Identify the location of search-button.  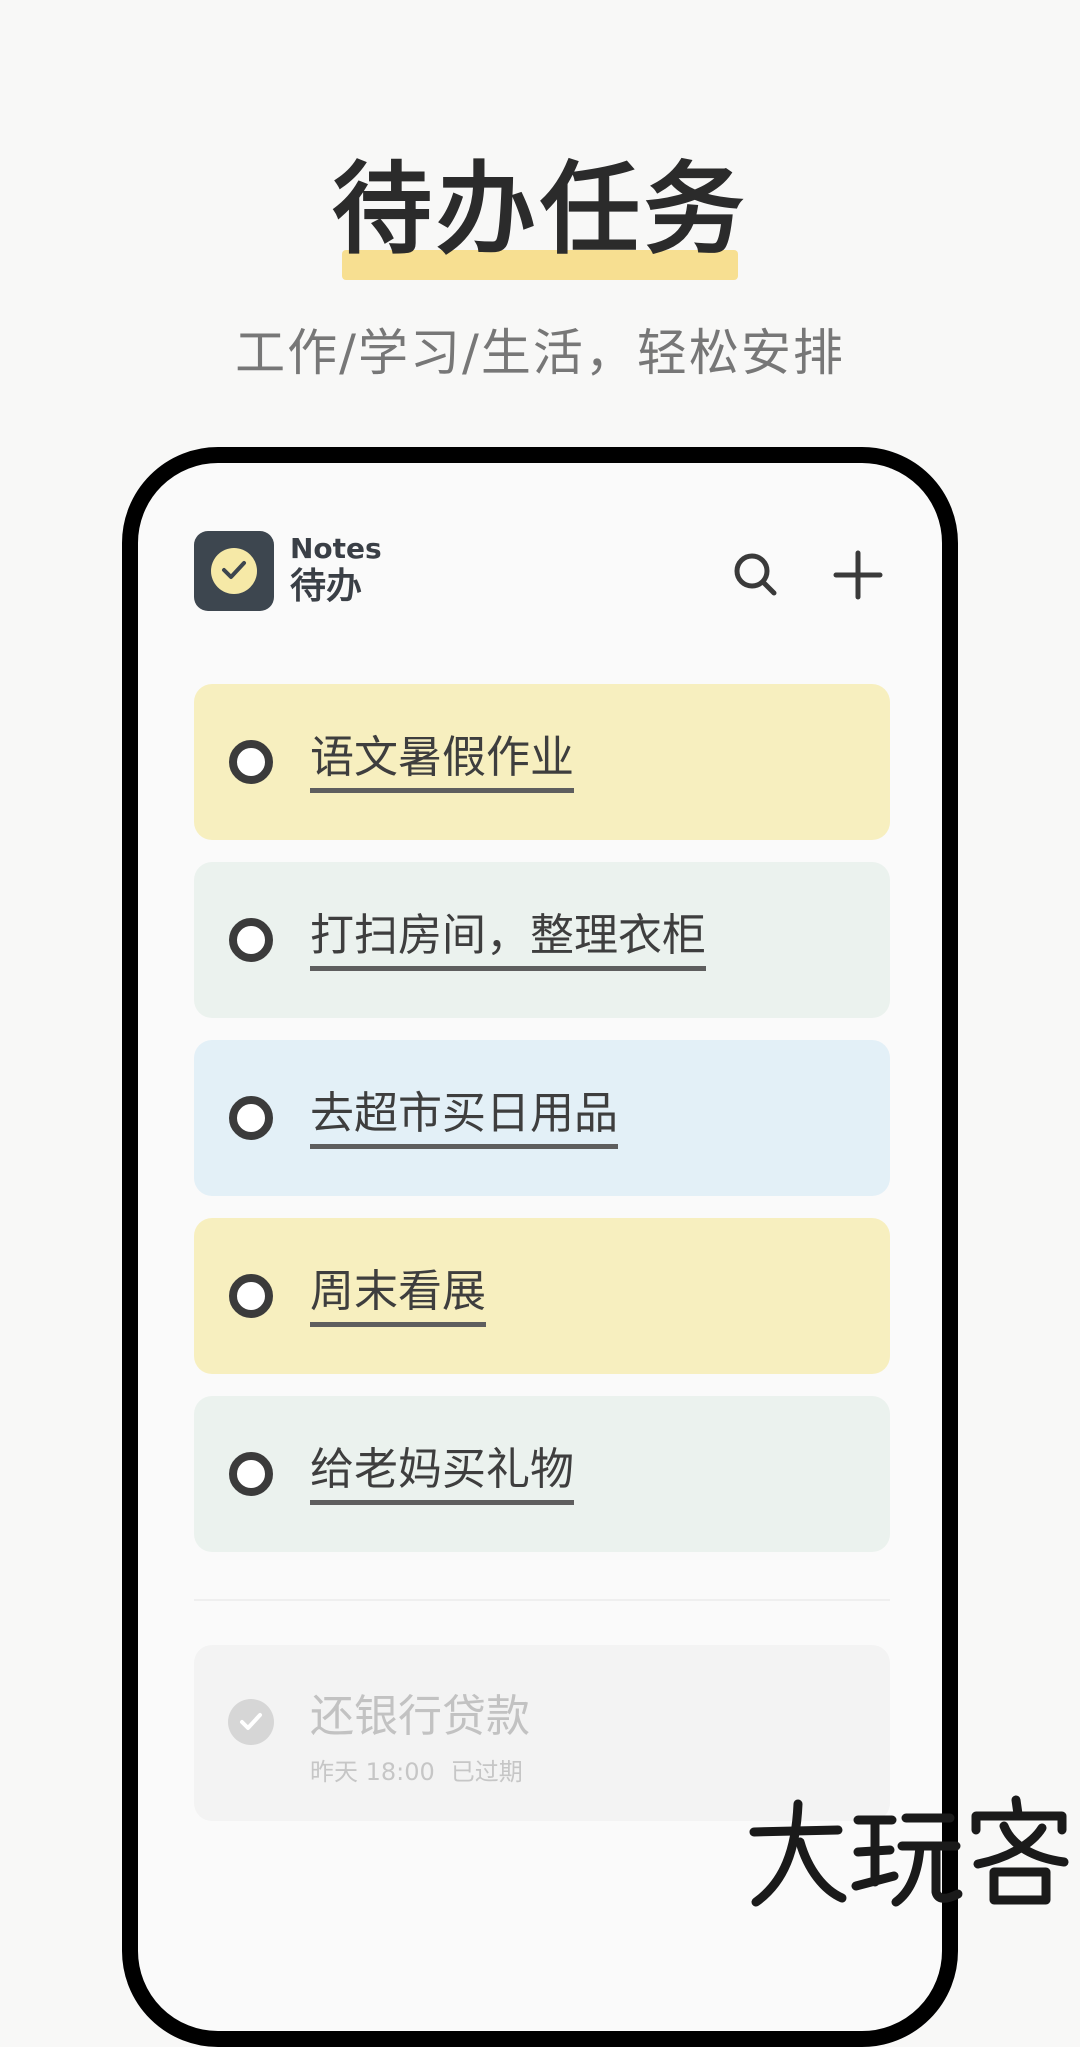
(756, 575).